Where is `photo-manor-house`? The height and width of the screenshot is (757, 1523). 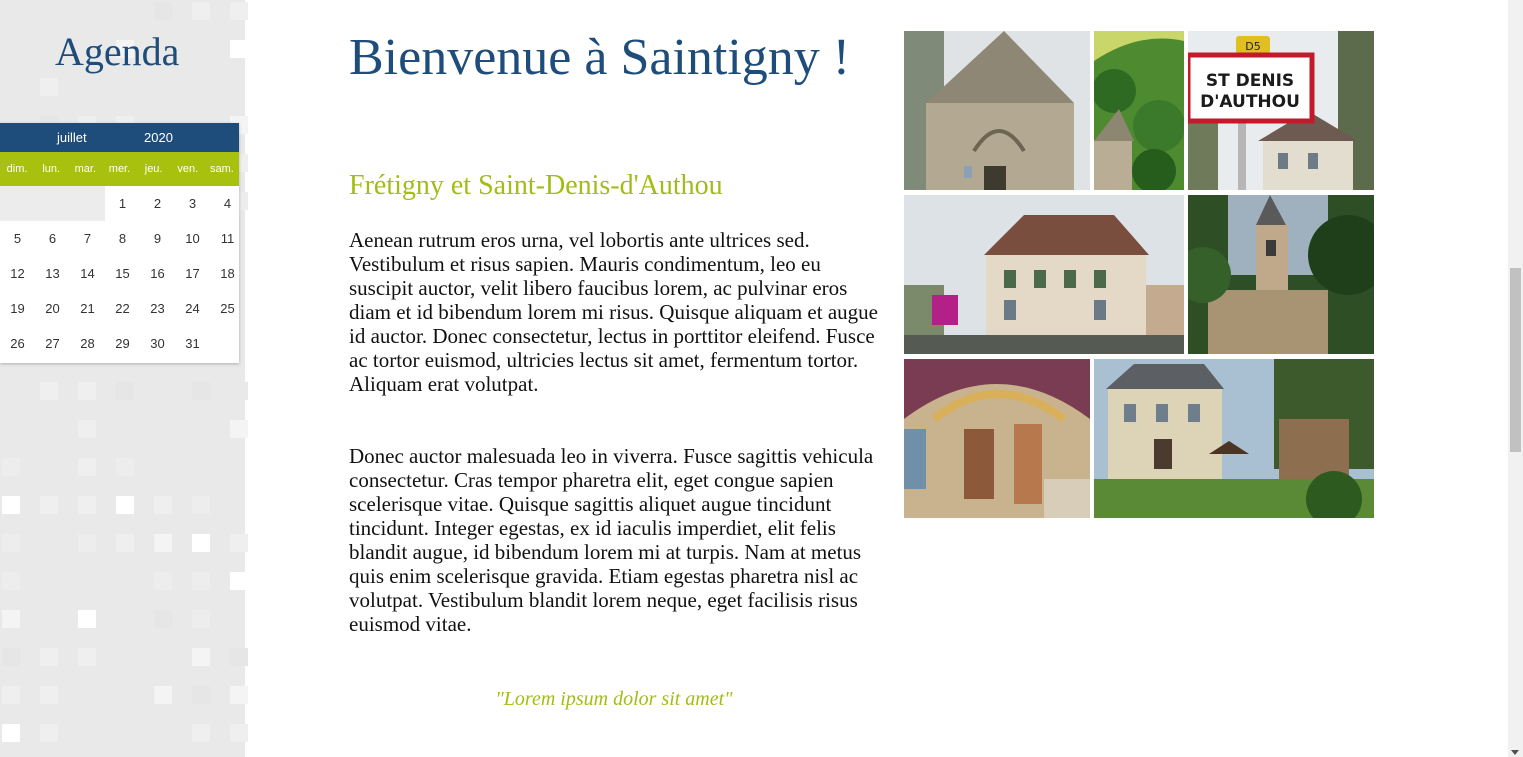 photo-manor-house is located at coordinates (1234, 438).